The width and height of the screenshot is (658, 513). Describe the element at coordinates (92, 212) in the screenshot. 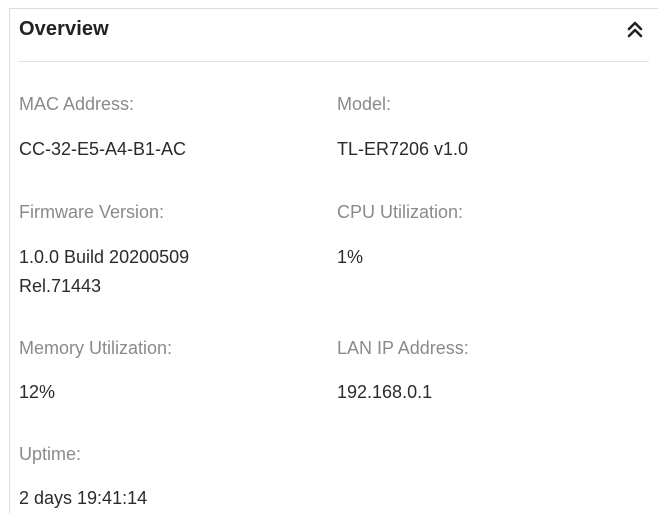

I see `firmware-version-label: Firmware Version:` at that location.